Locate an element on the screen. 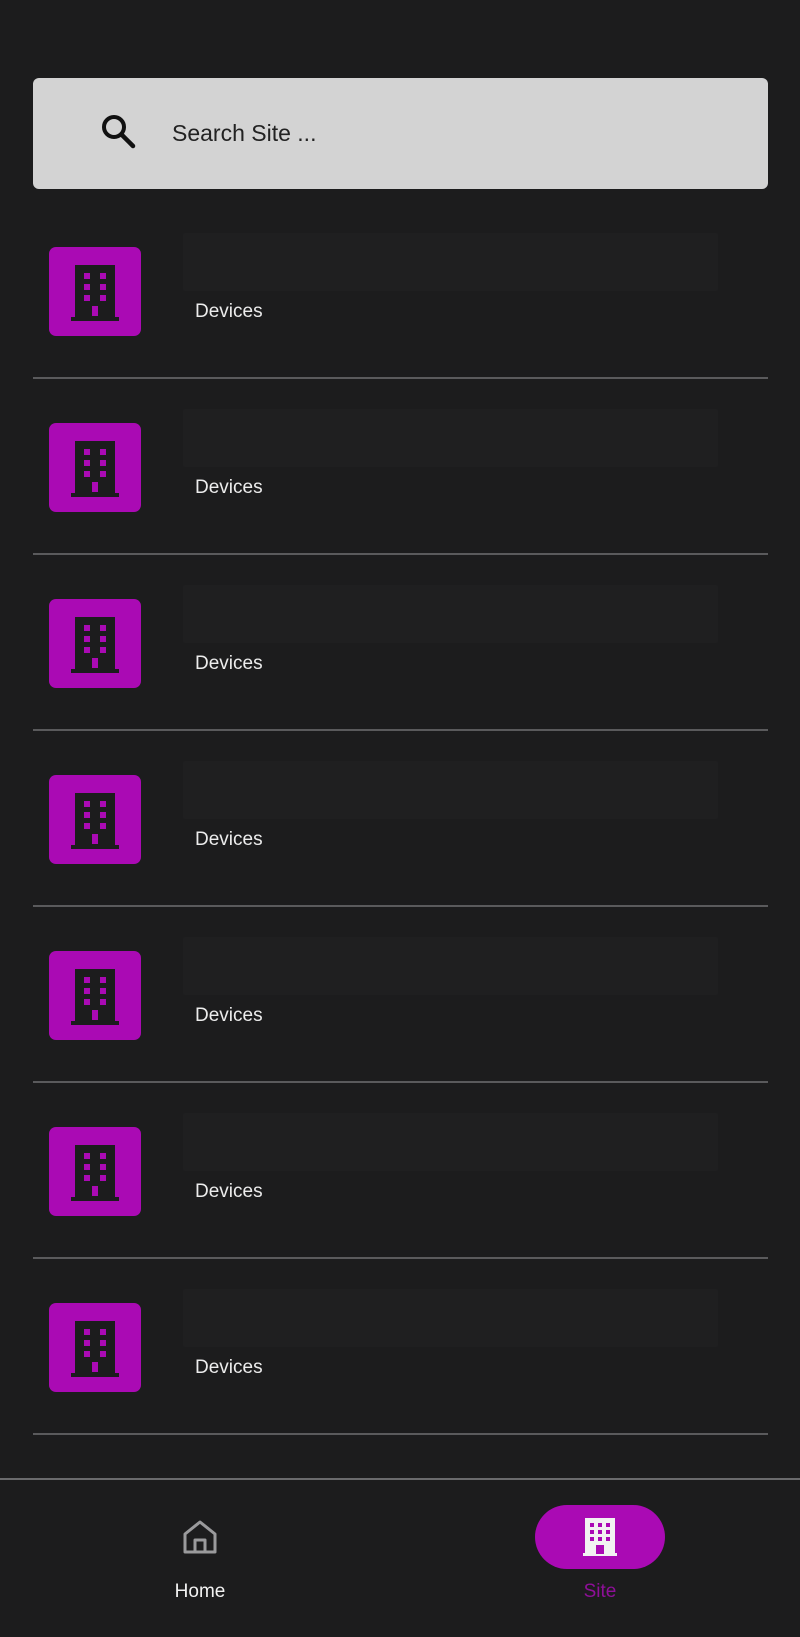  bottom-navigation: Home Site is located at coordinates (400, 1557).